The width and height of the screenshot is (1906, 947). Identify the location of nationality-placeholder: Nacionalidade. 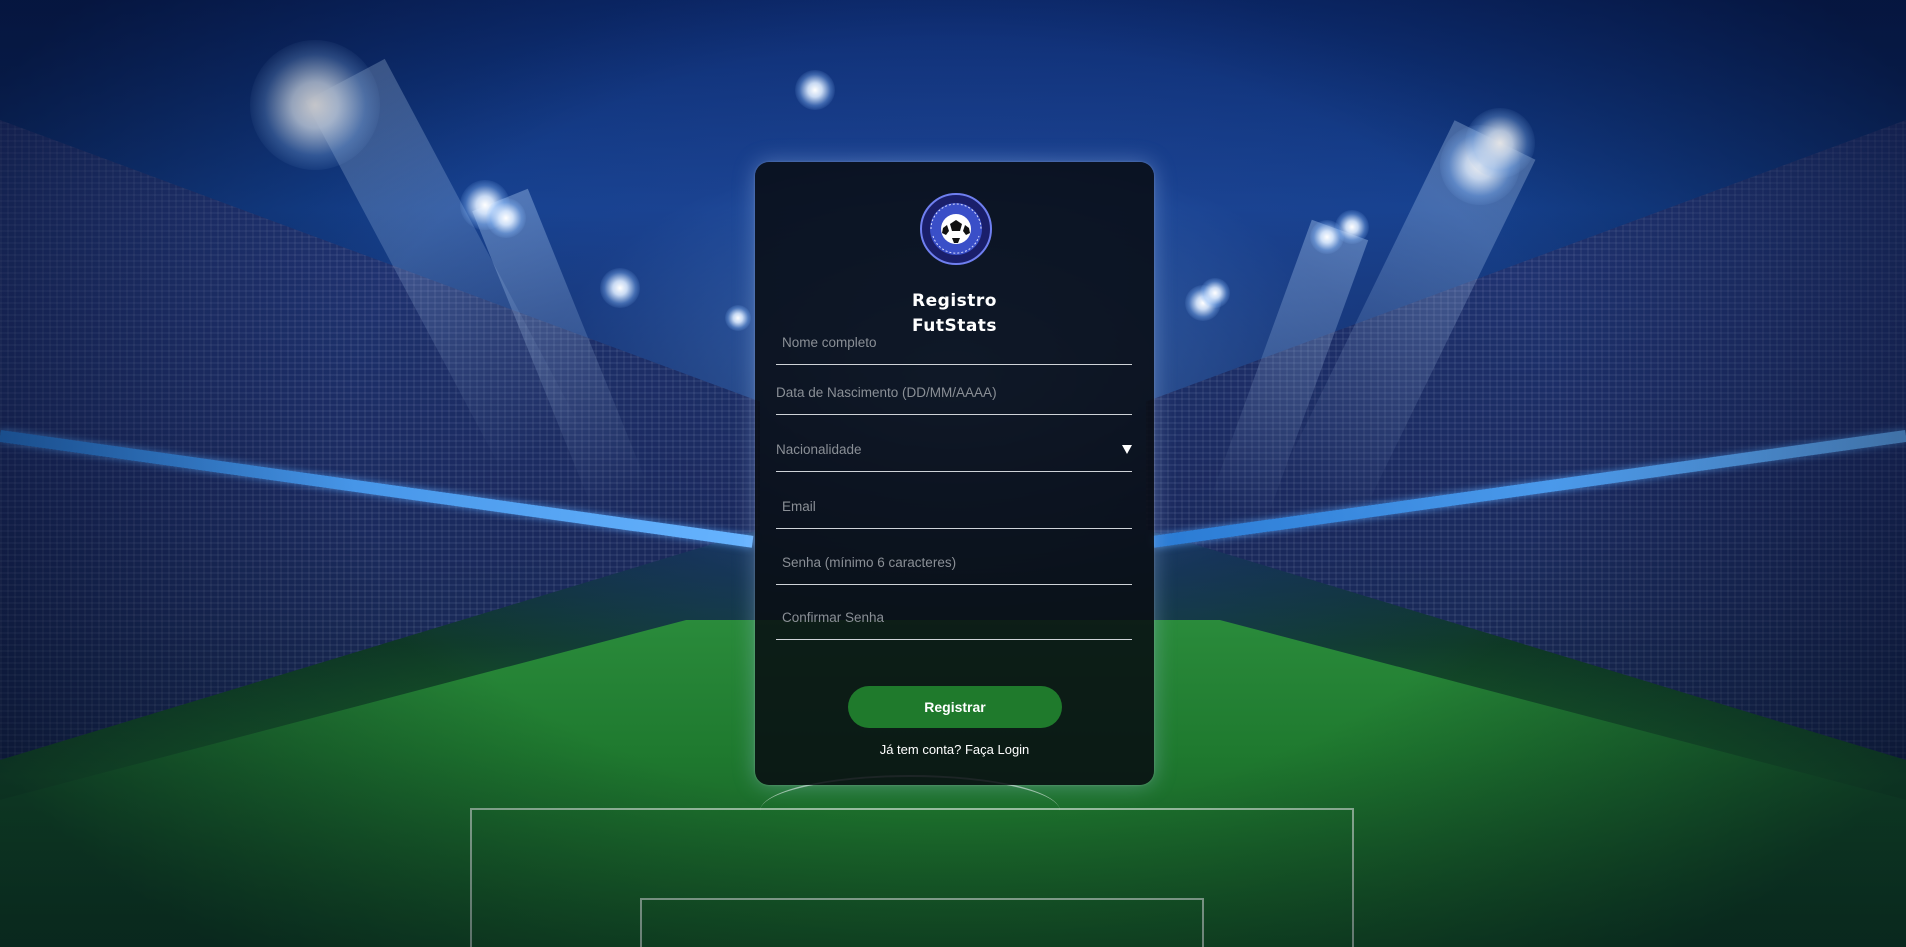
(819, 449).